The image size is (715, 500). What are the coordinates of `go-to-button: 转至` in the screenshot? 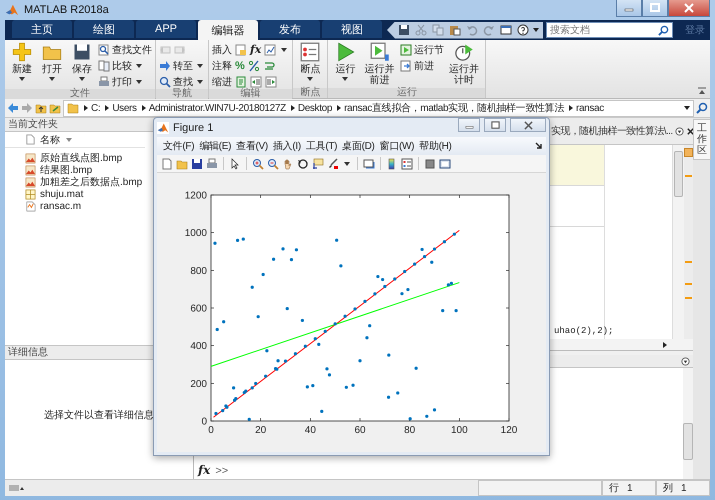 It's located at (182, 66).